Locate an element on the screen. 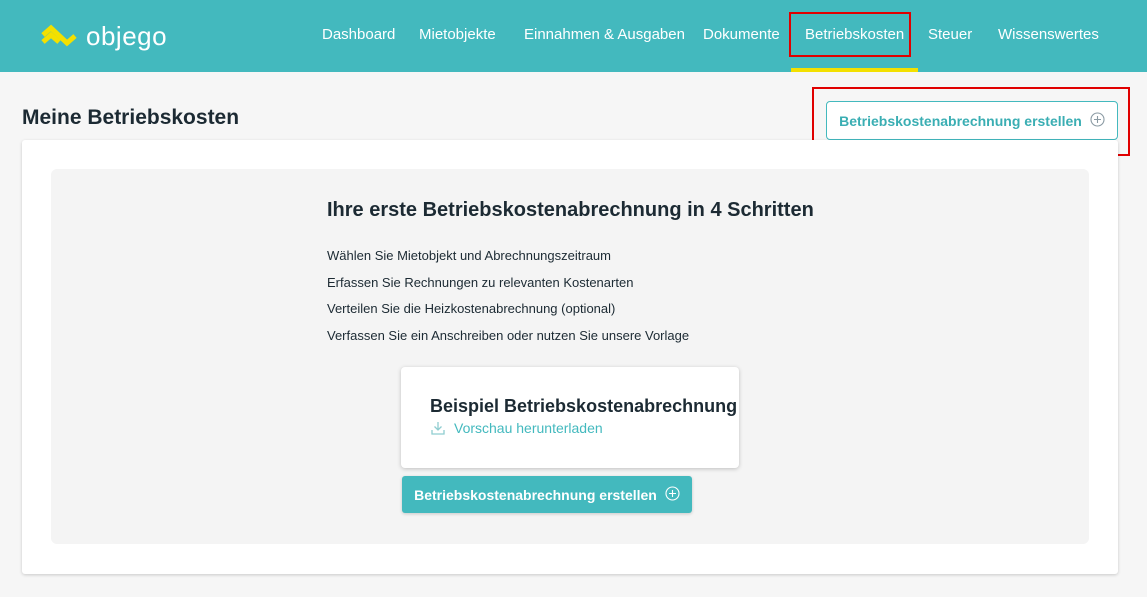  page-title: Meine Betriebskosten is located at coordinates (131, 117).